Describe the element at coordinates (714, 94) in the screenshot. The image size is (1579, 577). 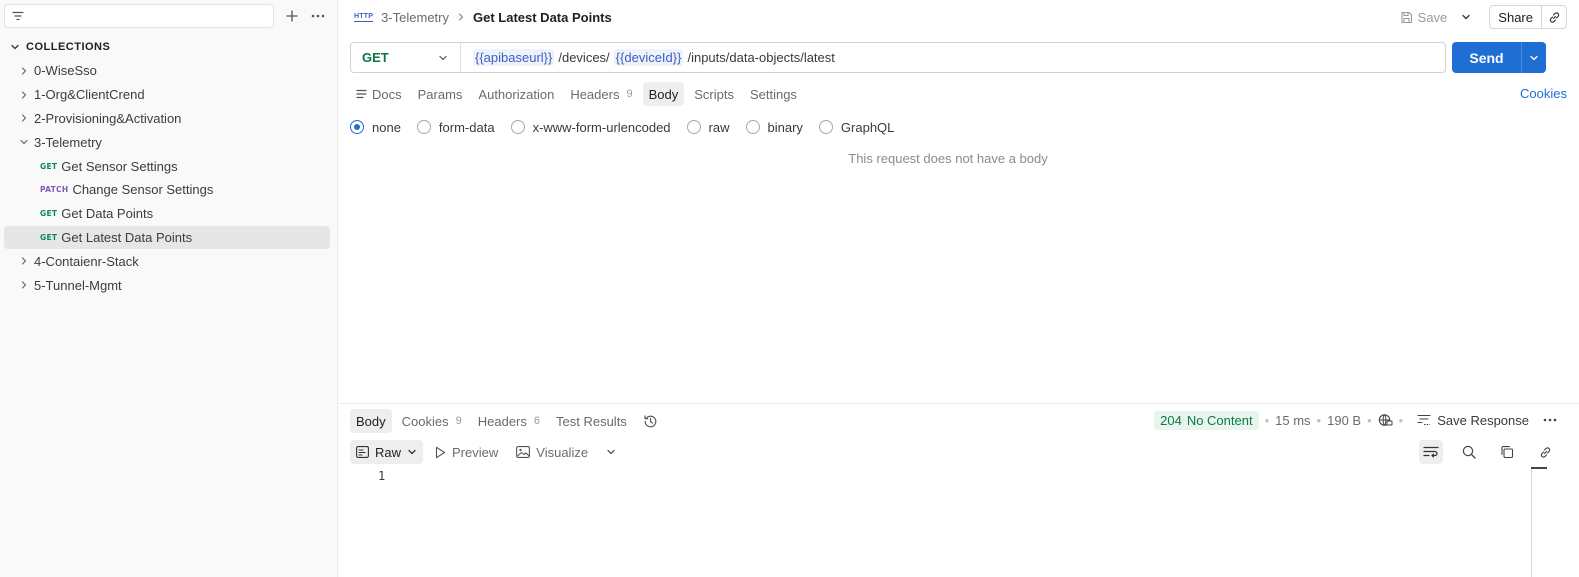
I see `tab-scripts: Scripts` at that location.